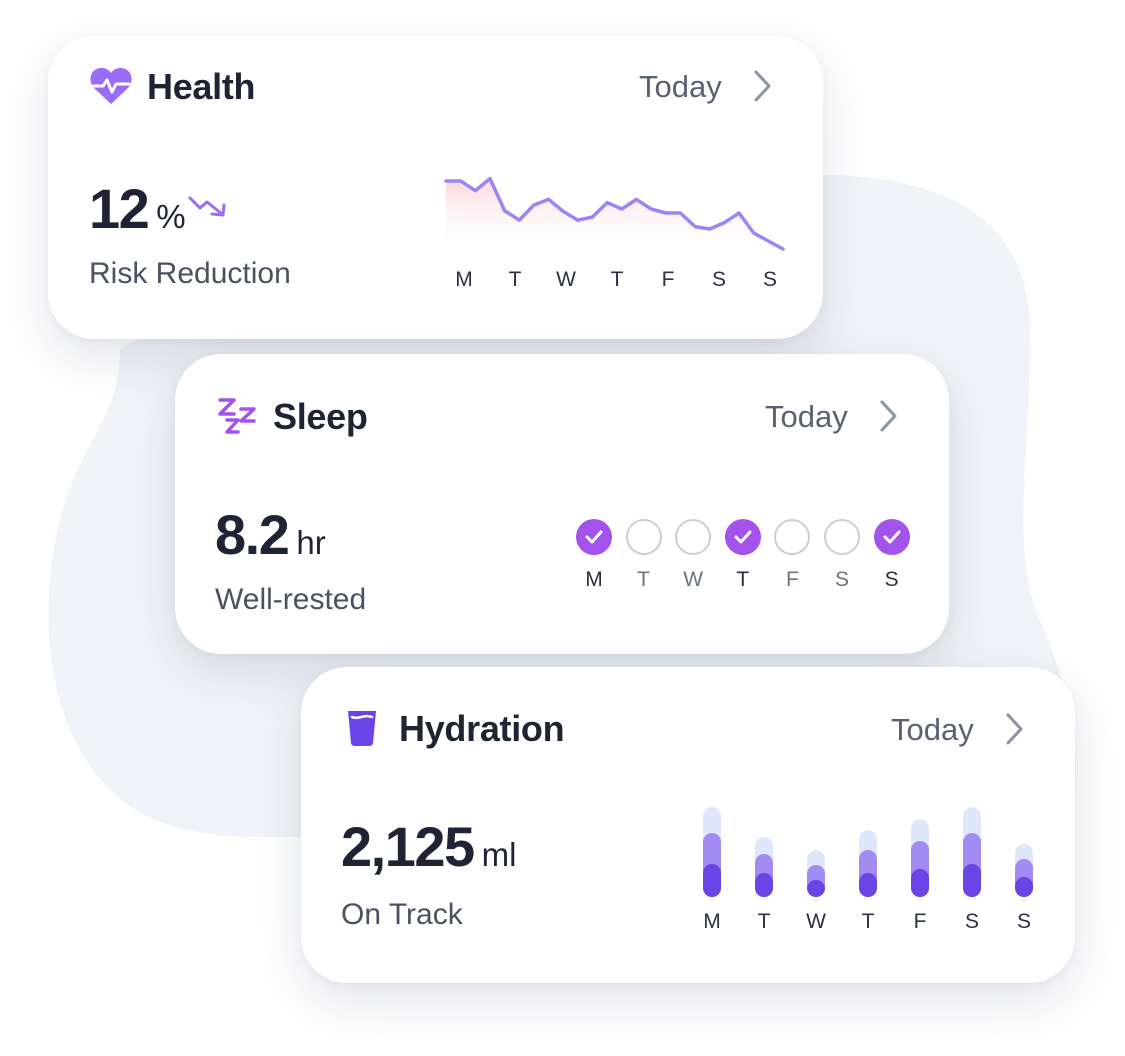  Describe the element at coordinates (668, 279) in the screenshot. I see `health-day-label: F` at that location.